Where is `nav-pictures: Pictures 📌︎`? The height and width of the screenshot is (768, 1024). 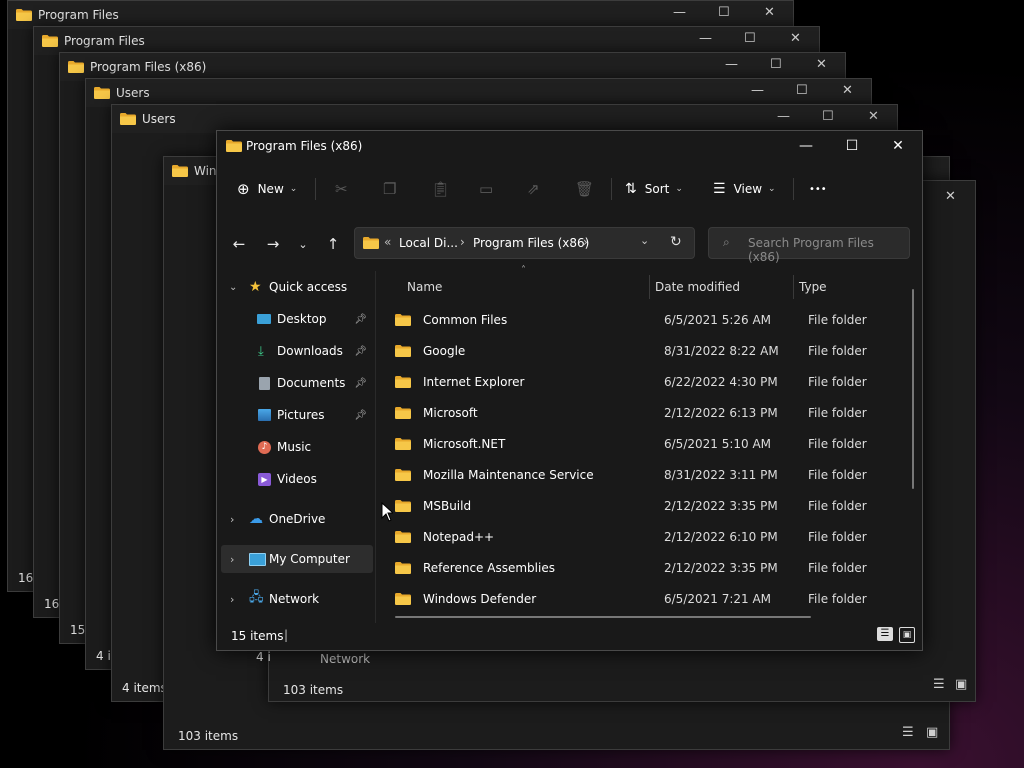 nav-pictures: Pictures 📌︎ is located at coordinates (297, 415).